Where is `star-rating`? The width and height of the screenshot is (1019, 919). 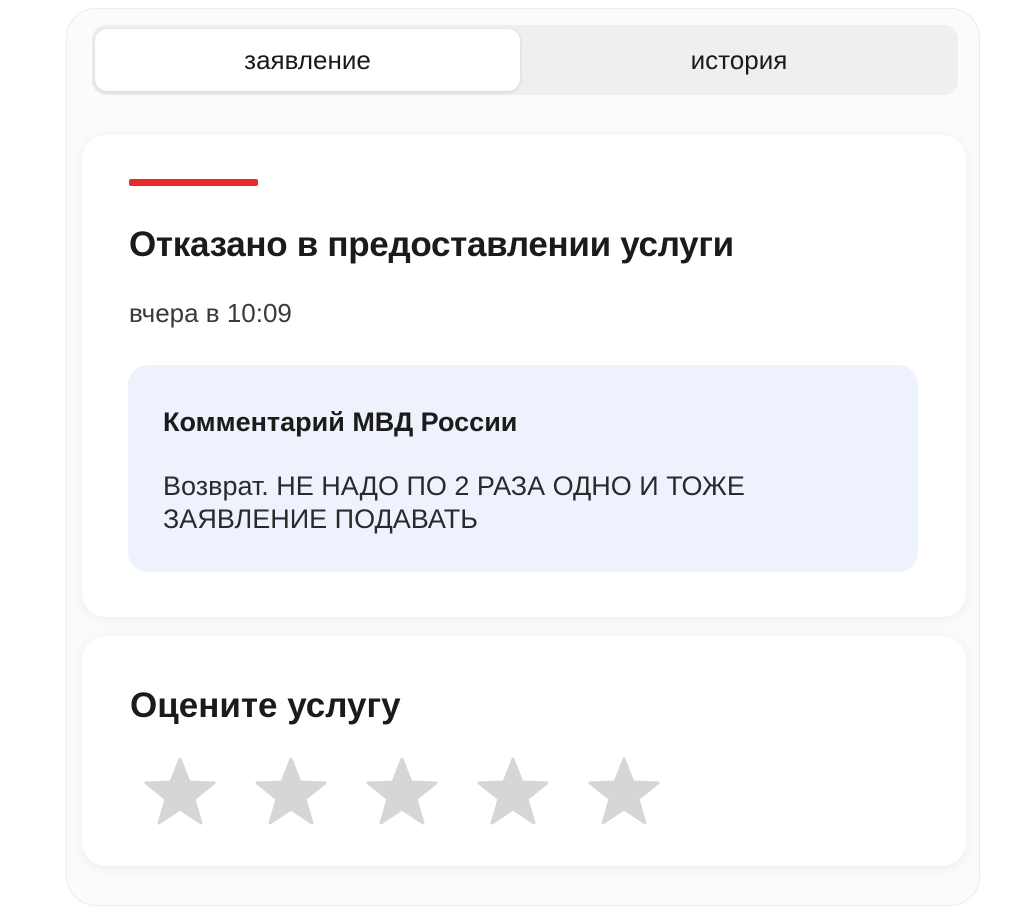 star-rating is located at coordinates (421, 791).